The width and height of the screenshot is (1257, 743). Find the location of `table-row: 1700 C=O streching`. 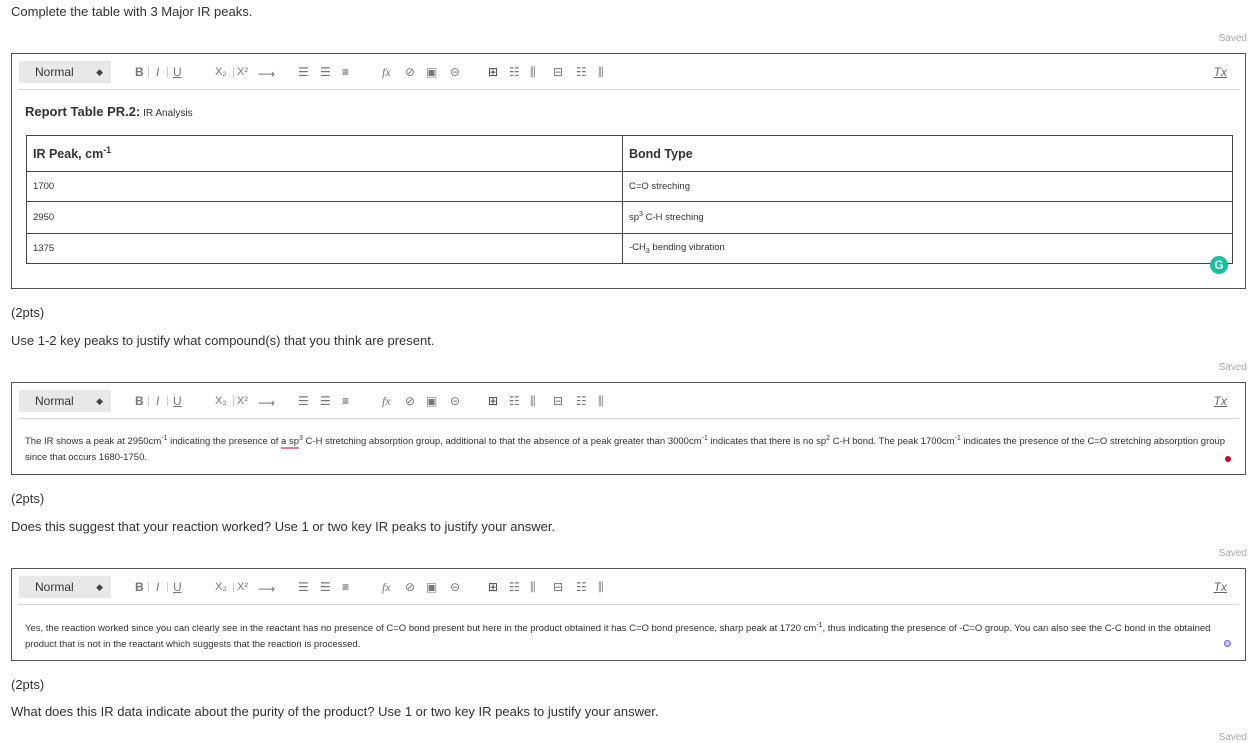

table-row: 1700 C=O streching is located at coordinates (629, 186).